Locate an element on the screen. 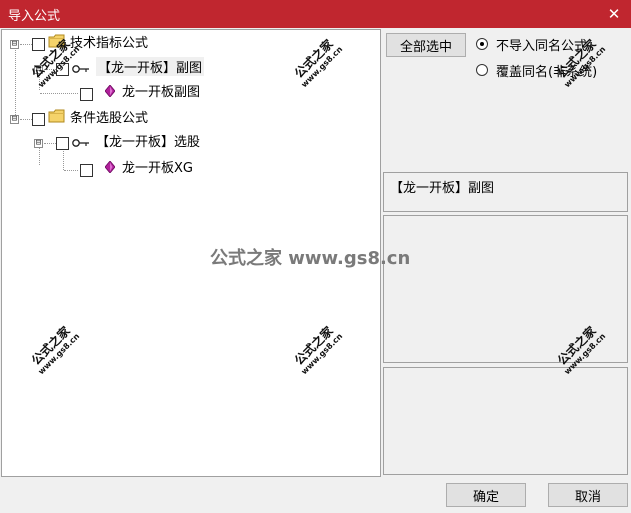 Image resolution: width=631 pixels, height=513 pixels. folder-icon is located at coordinates (56, 116).